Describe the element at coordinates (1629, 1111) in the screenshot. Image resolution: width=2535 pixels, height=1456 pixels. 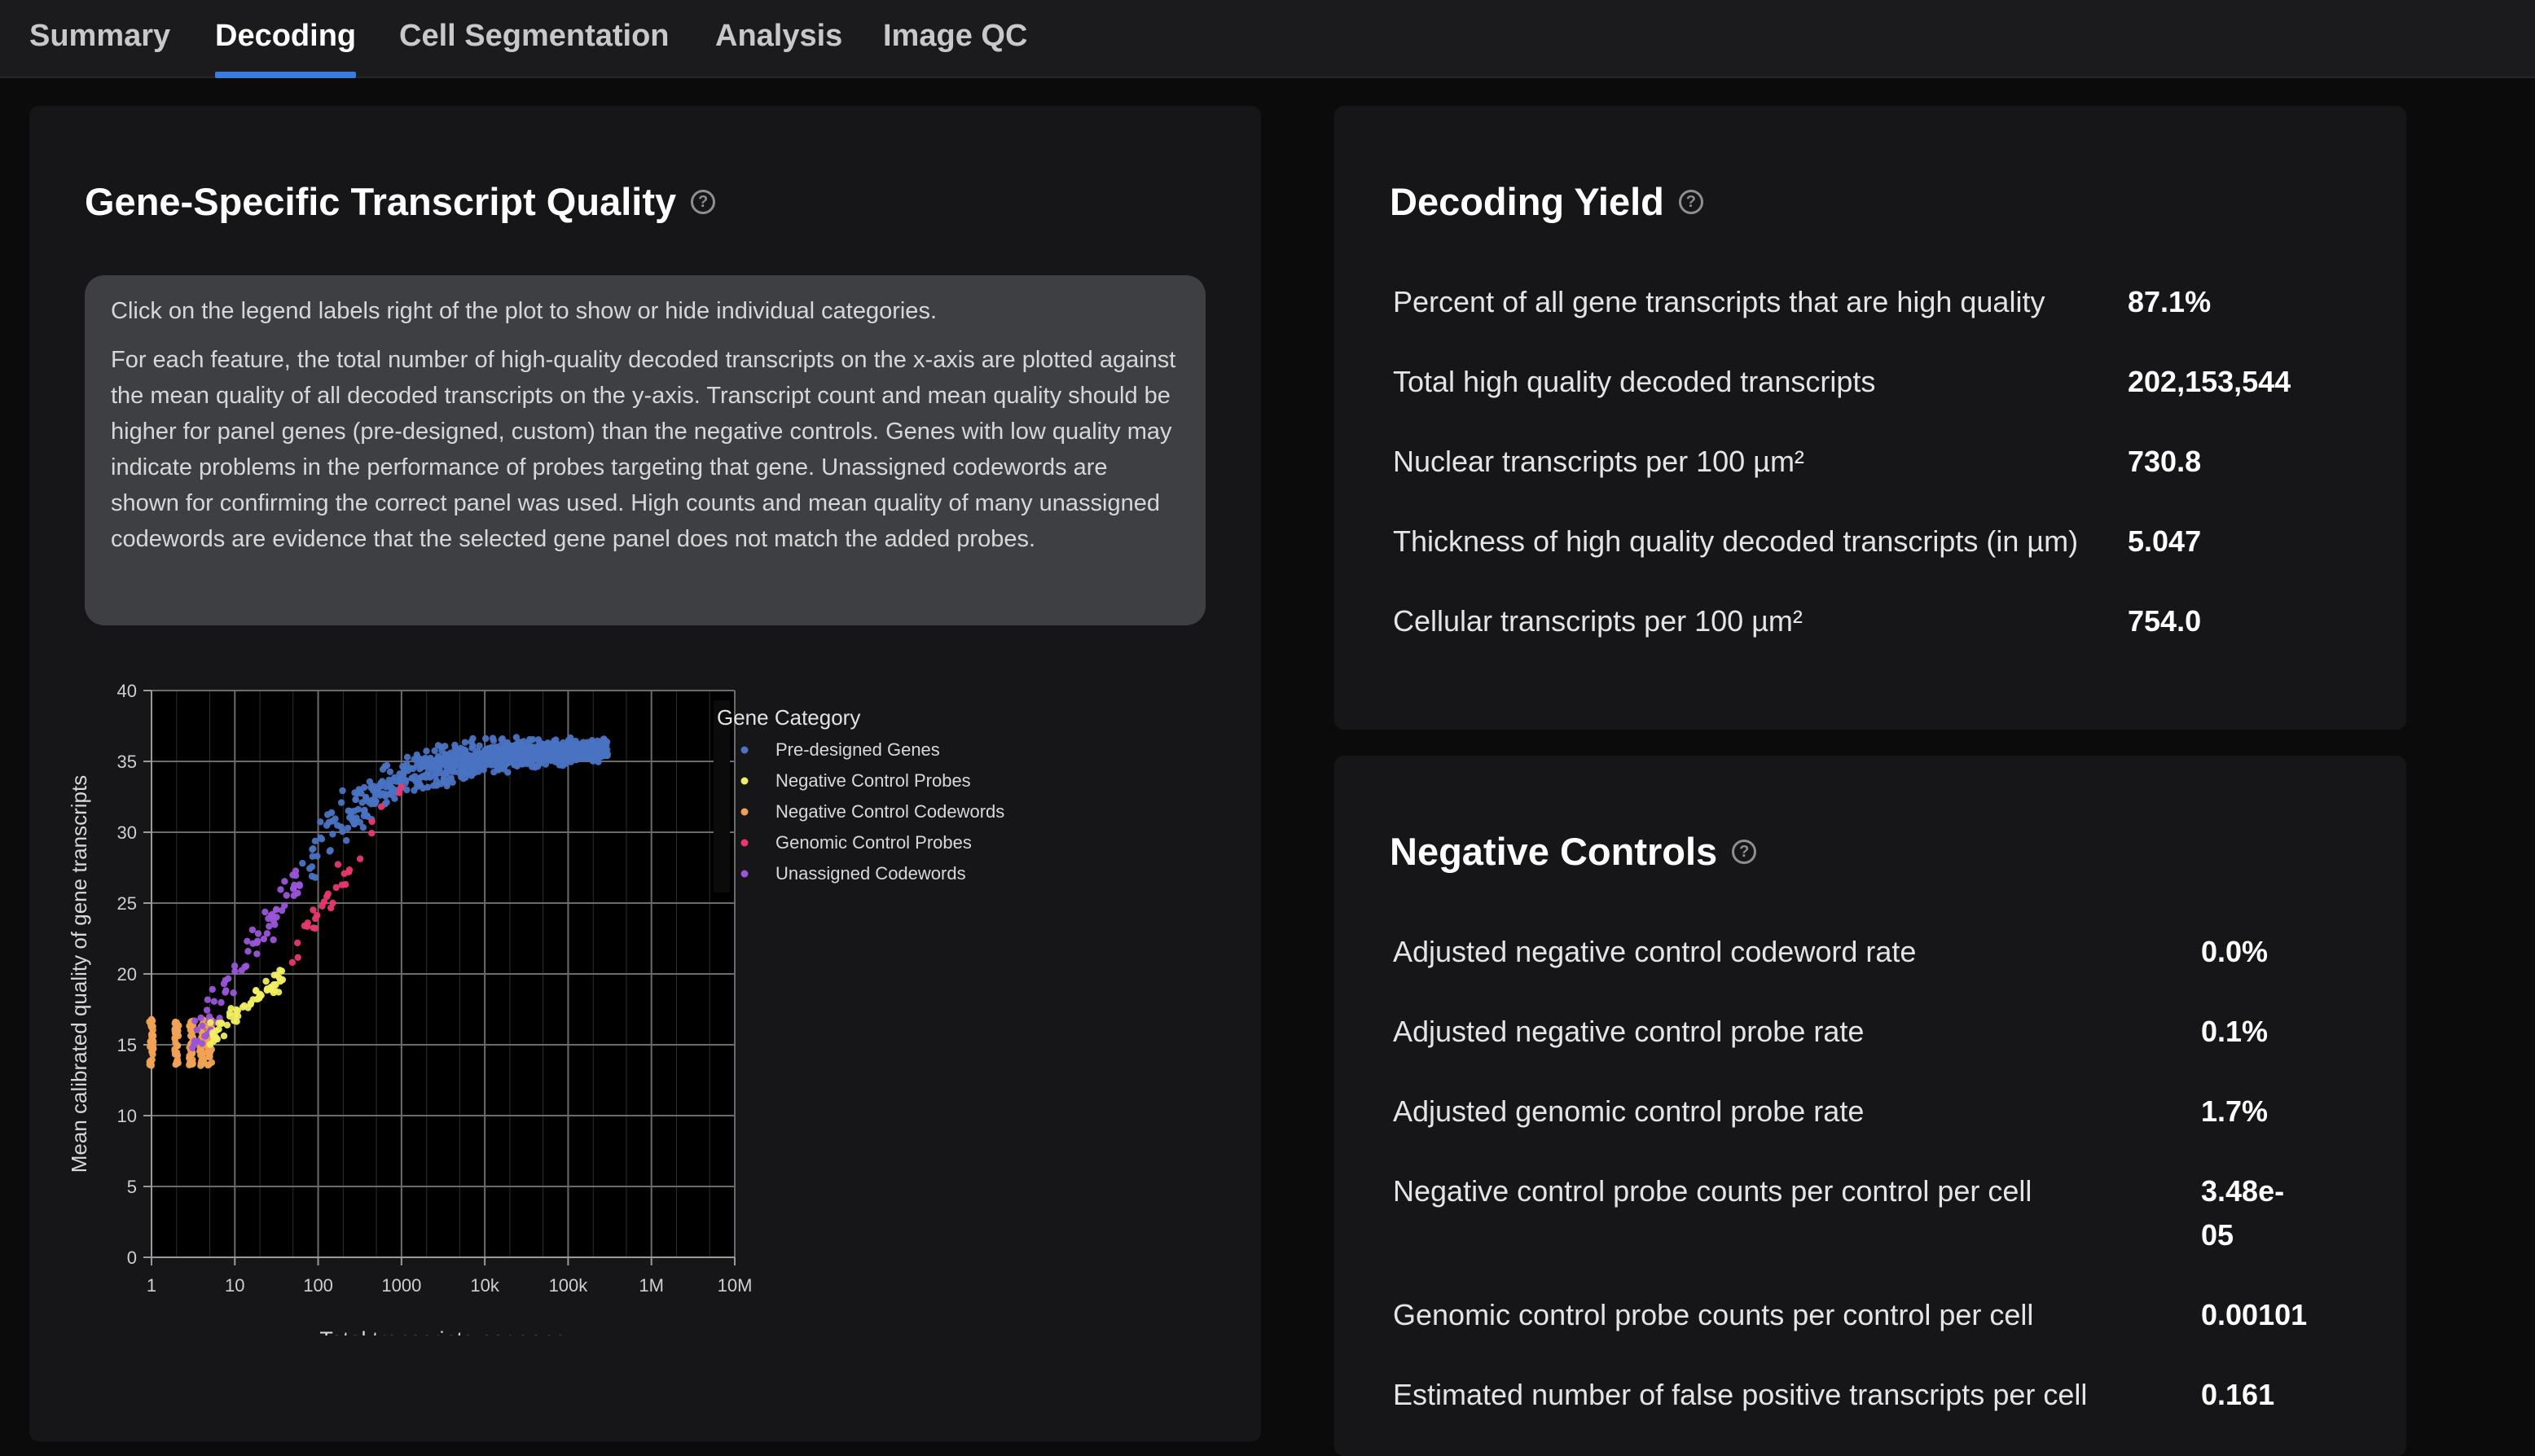
I see `metric-label: Adjusted genomic control probe rate` at that location.